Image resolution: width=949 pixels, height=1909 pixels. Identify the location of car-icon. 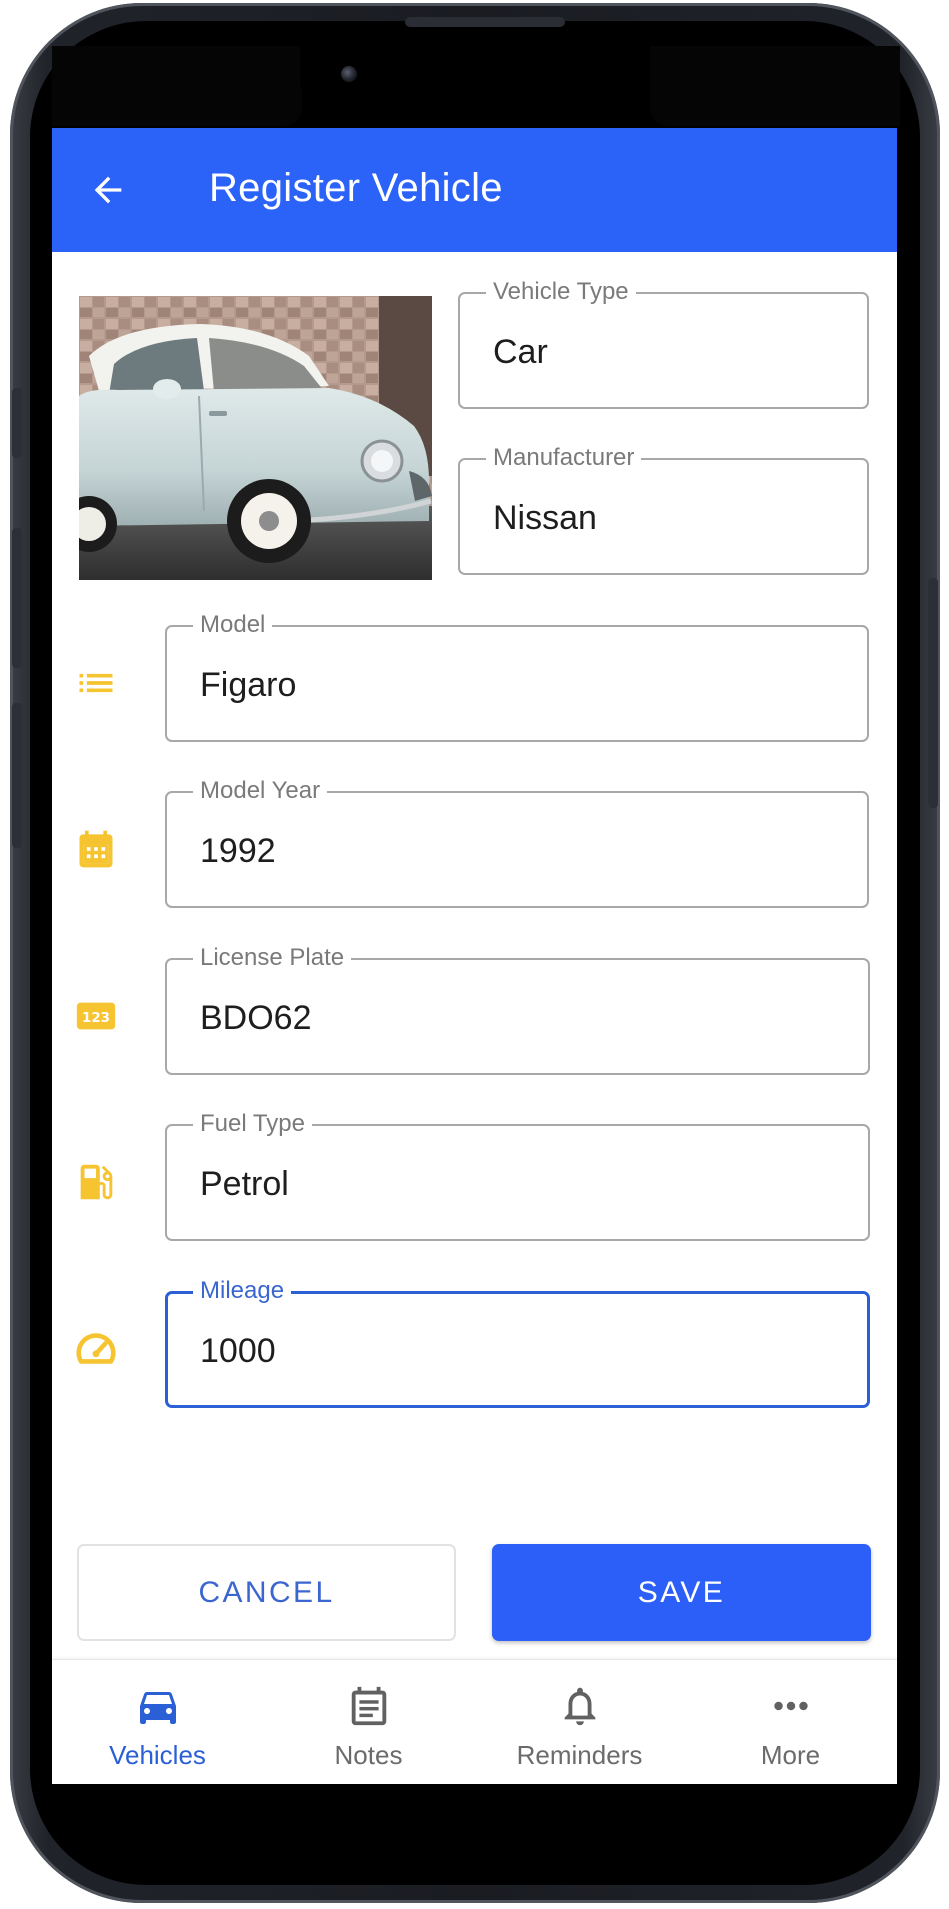
(158, 1706).